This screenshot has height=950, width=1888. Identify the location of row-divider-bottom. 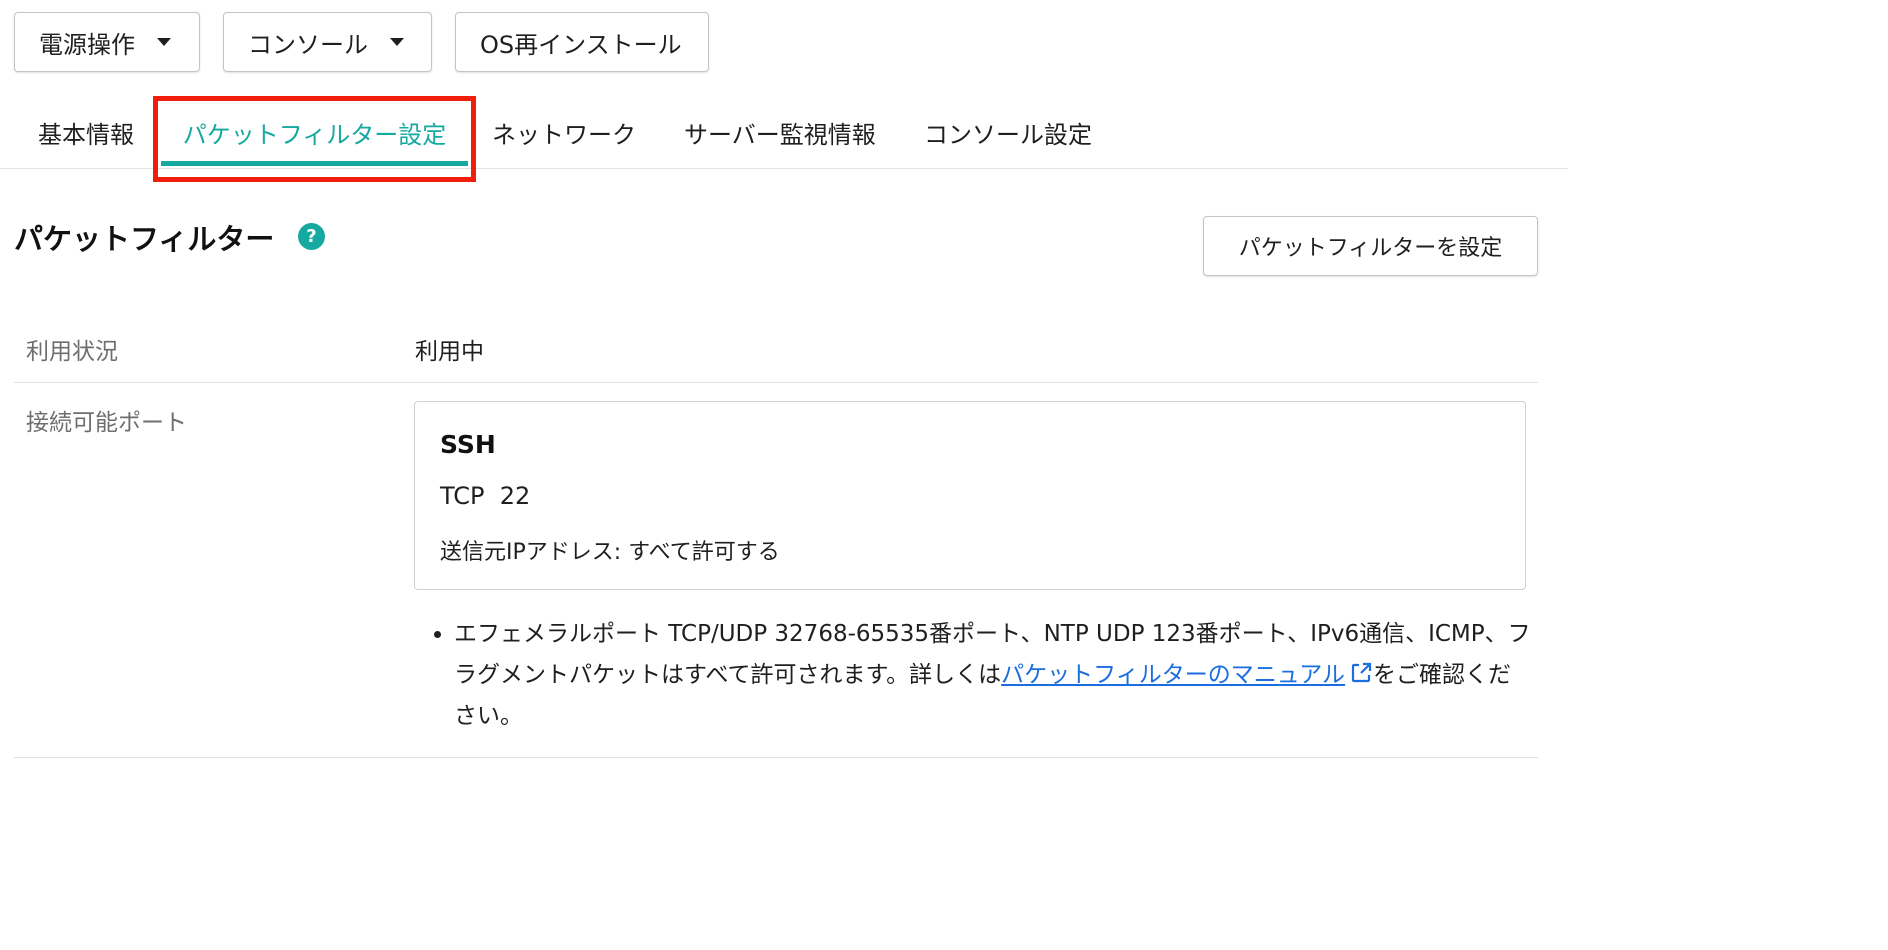
(776, 757).